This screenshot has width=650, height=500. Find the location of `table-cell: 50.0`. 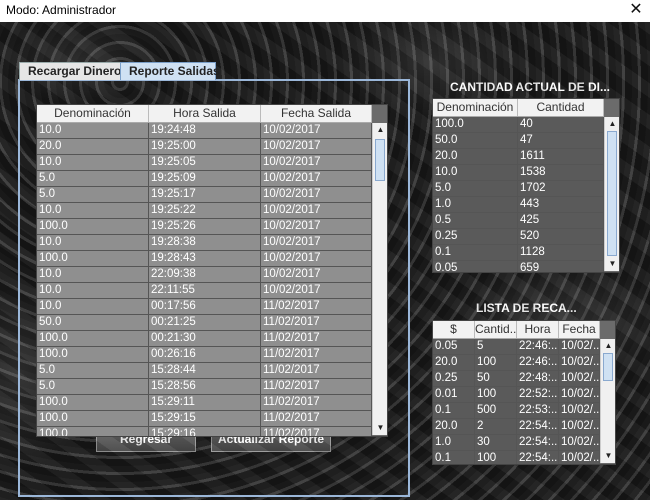

table-cell: 50.0 is located at coordinates (475, 140).